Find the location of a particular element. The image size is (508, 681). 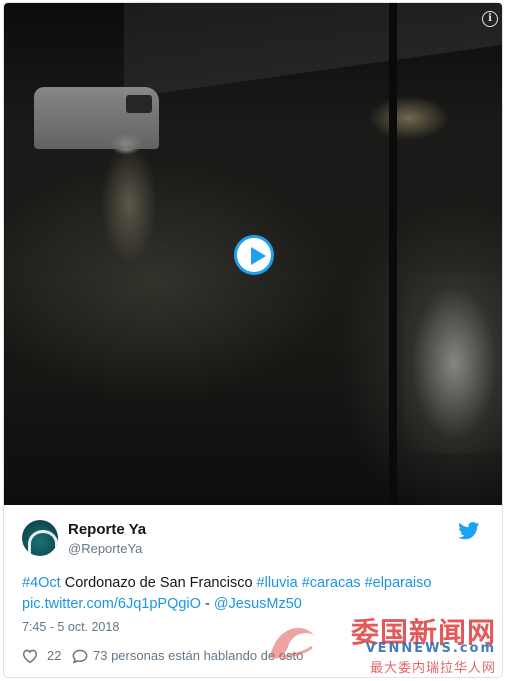

twitter-bird-icon is located at coordinates (469, 531).